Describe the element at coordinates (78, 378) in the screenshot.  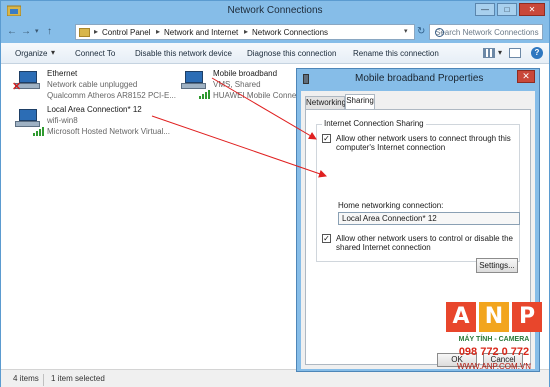
I see `selection-count: 1 item selected` at that location.